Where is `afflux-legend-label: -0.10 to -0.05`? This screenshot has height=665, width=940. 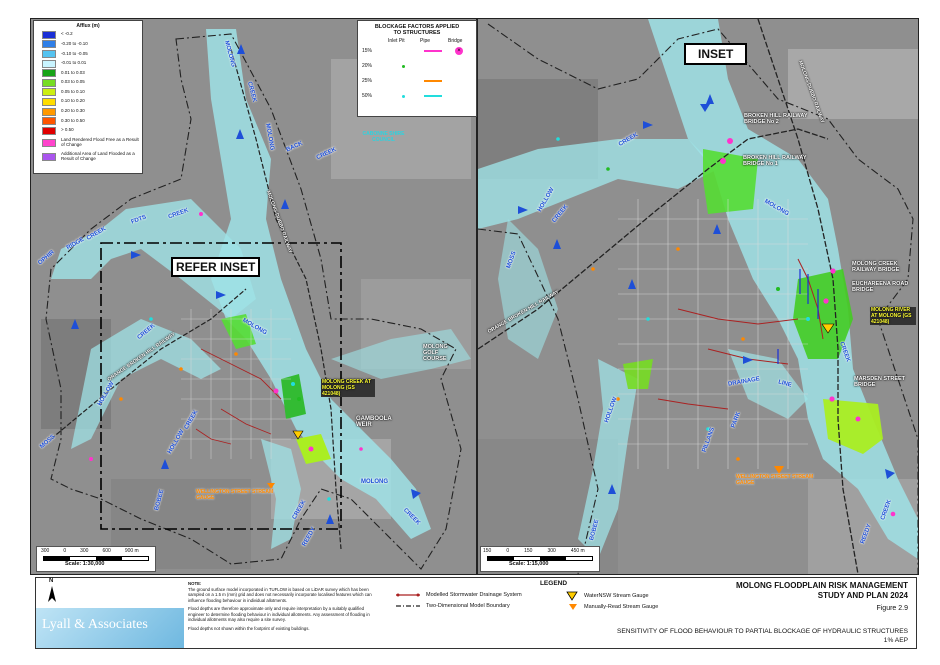
afflux-legend-label: -0.10 to -0.05 is located at coordinates (74, 53).